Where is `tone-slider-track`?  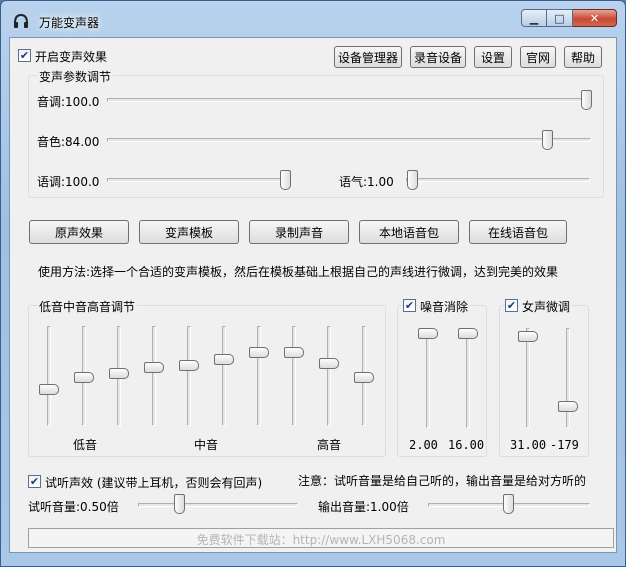 tone-slider-track is located at coordinates (498, 180).